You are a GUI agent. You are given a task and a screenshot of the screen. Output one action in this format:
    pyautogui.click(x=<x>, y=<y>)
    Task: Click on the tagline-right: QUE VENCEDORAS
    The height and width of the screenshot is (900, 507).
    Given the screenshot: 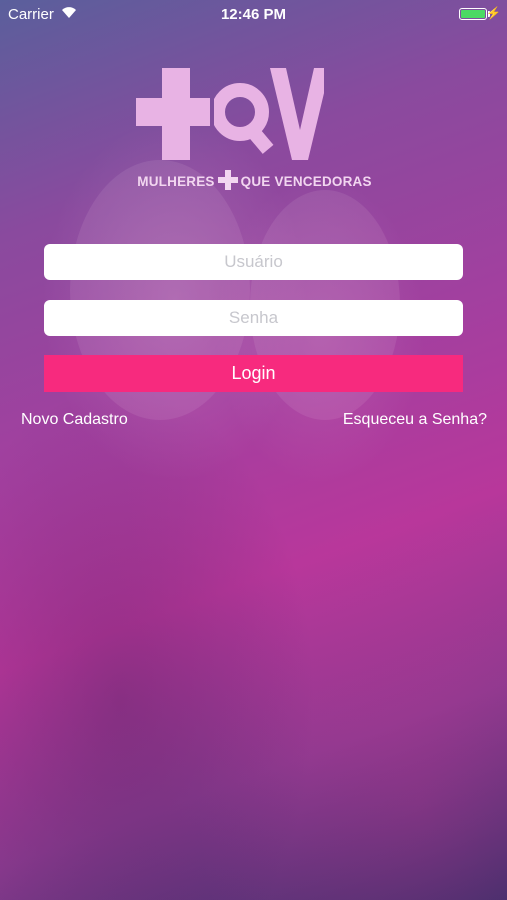 What is the action you would take?
    pyautogui.click(x=306, y=181)
    